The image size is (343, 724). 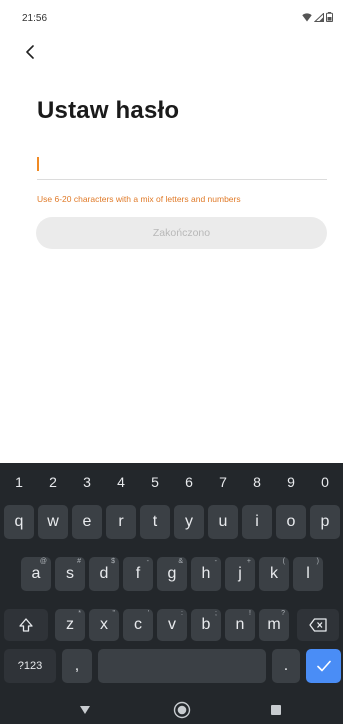 What do you see at coordinates (182, 666) in the screenshot?
I see `space-key` at bounding box center [182, 666].